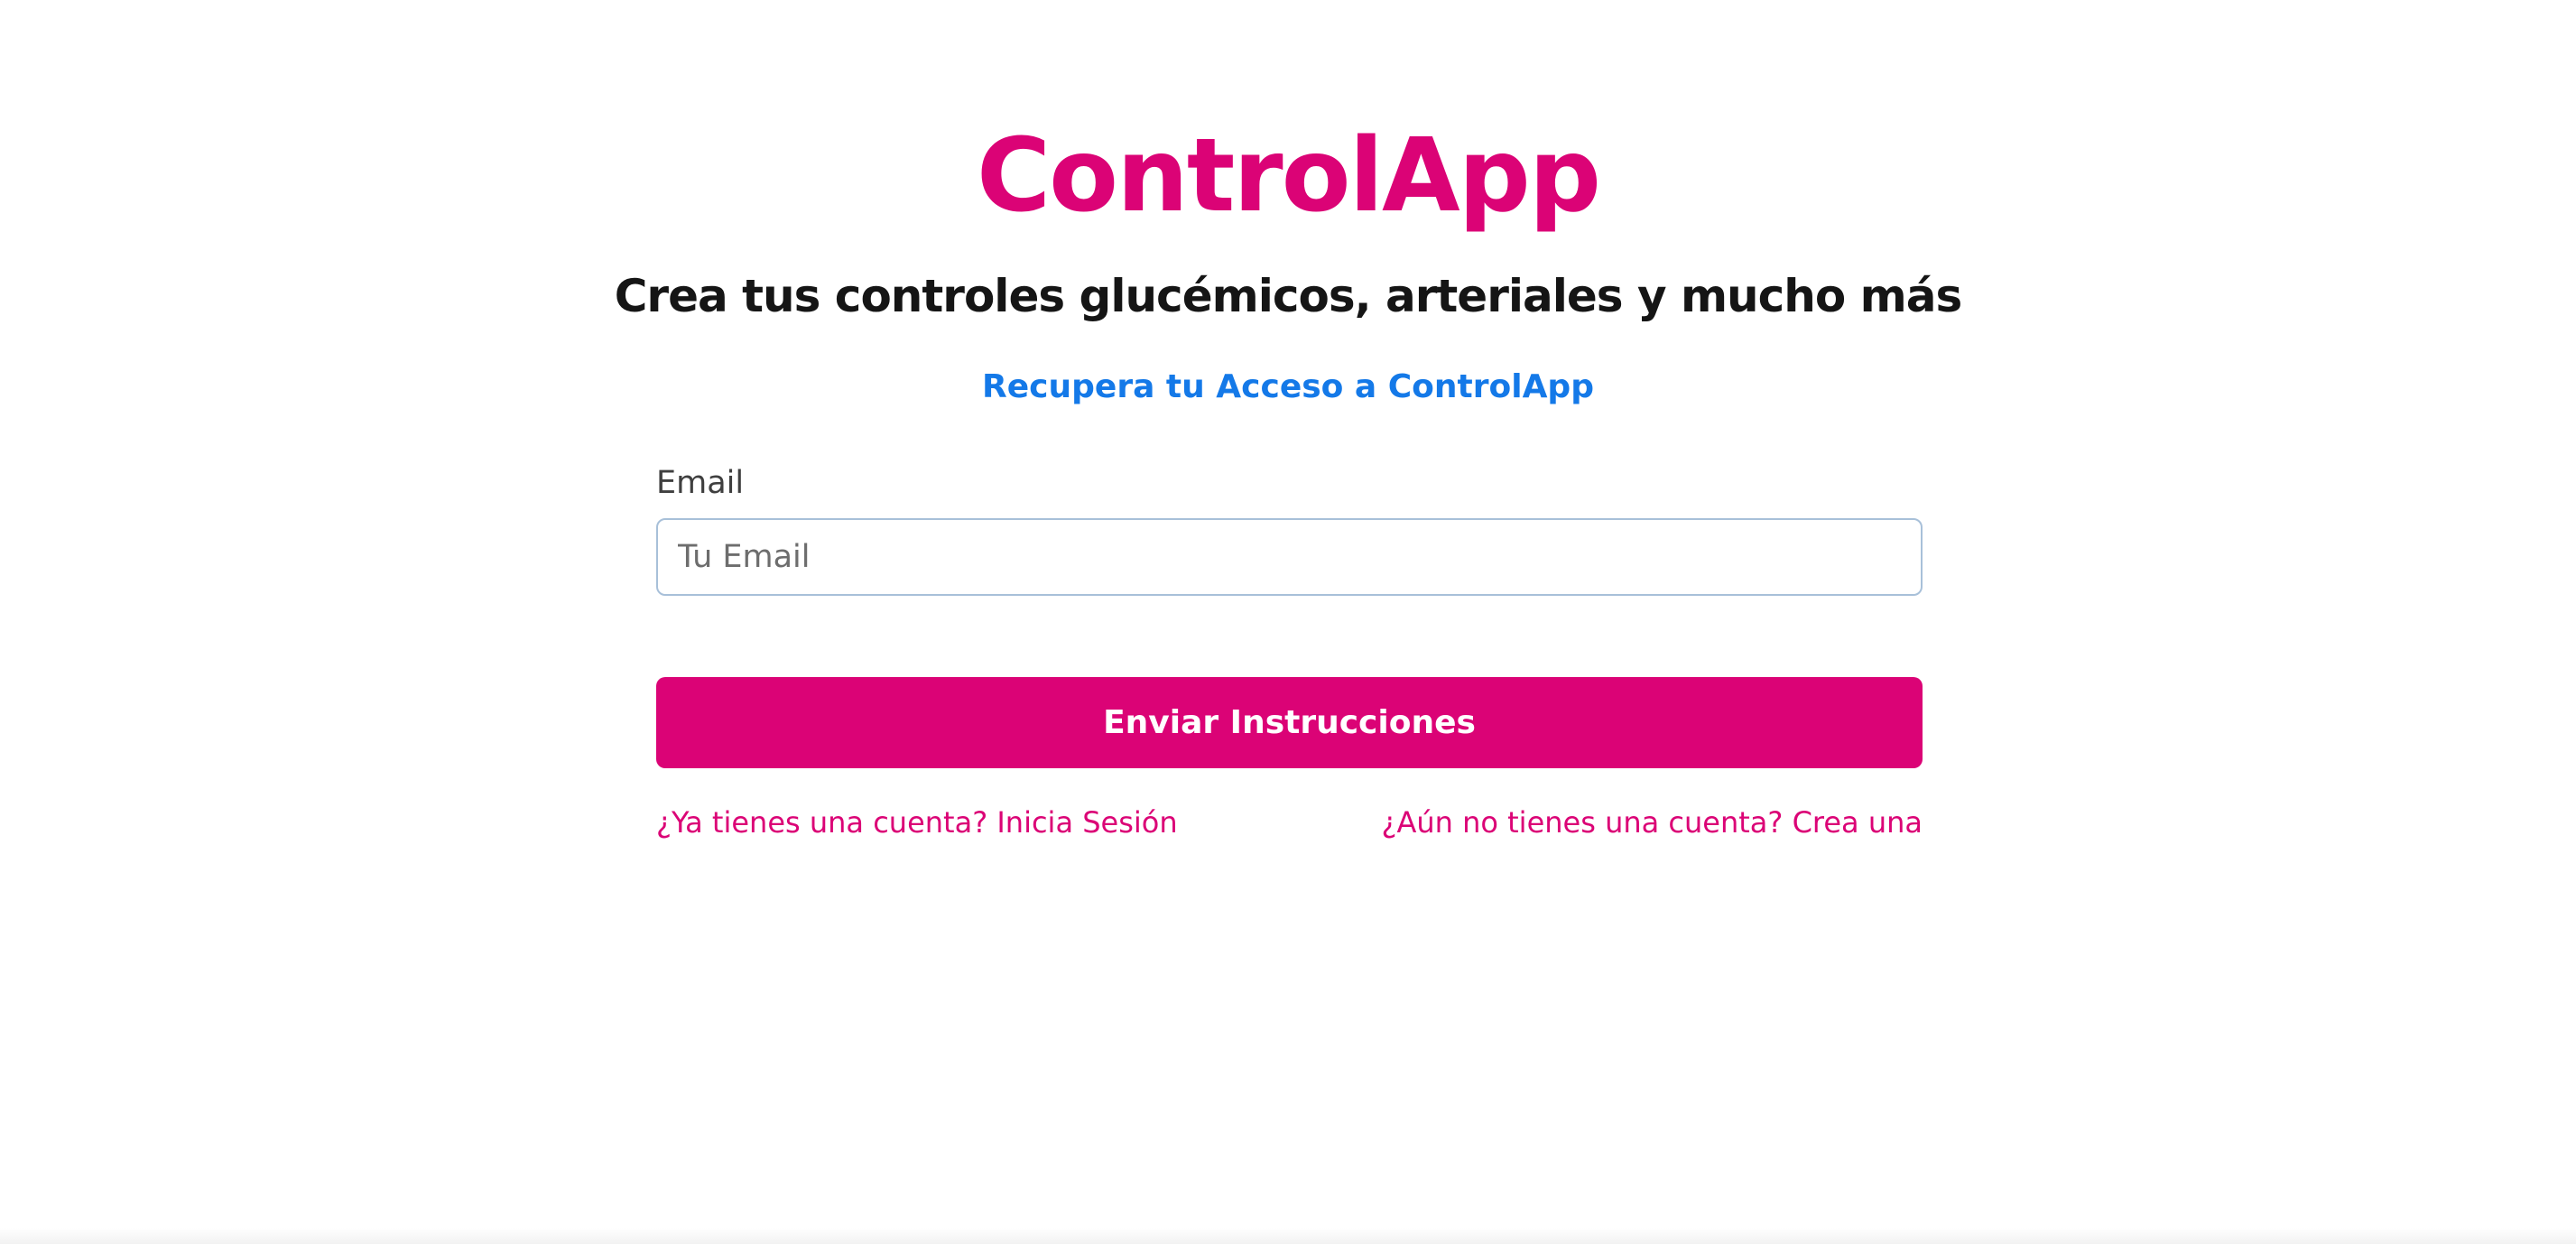 The width and height of the screenshot is (2576, 1244). I want to click on recover-access-heading: Recupera tu Acceso a ControlApp, so click(1288, 386).